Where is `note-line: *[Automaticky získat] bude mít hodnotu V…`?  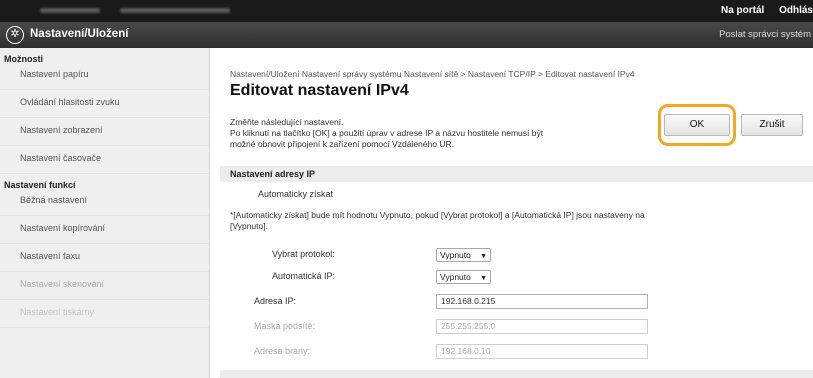 note-line: *[Automaticky získat] bude mít hodnotu V… is located at coordinates (437, 215).